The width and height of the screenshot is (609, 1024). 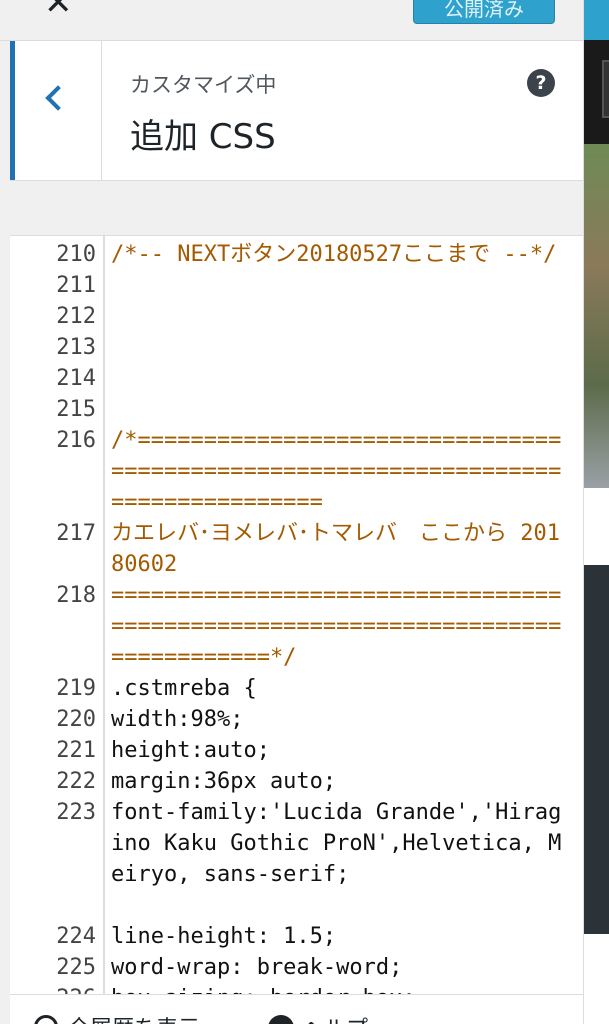 What do you see at coordinates (224, 781) in the screenshot?
I see `code-text: margin:36px auto;` at bounding box center [224, 781].